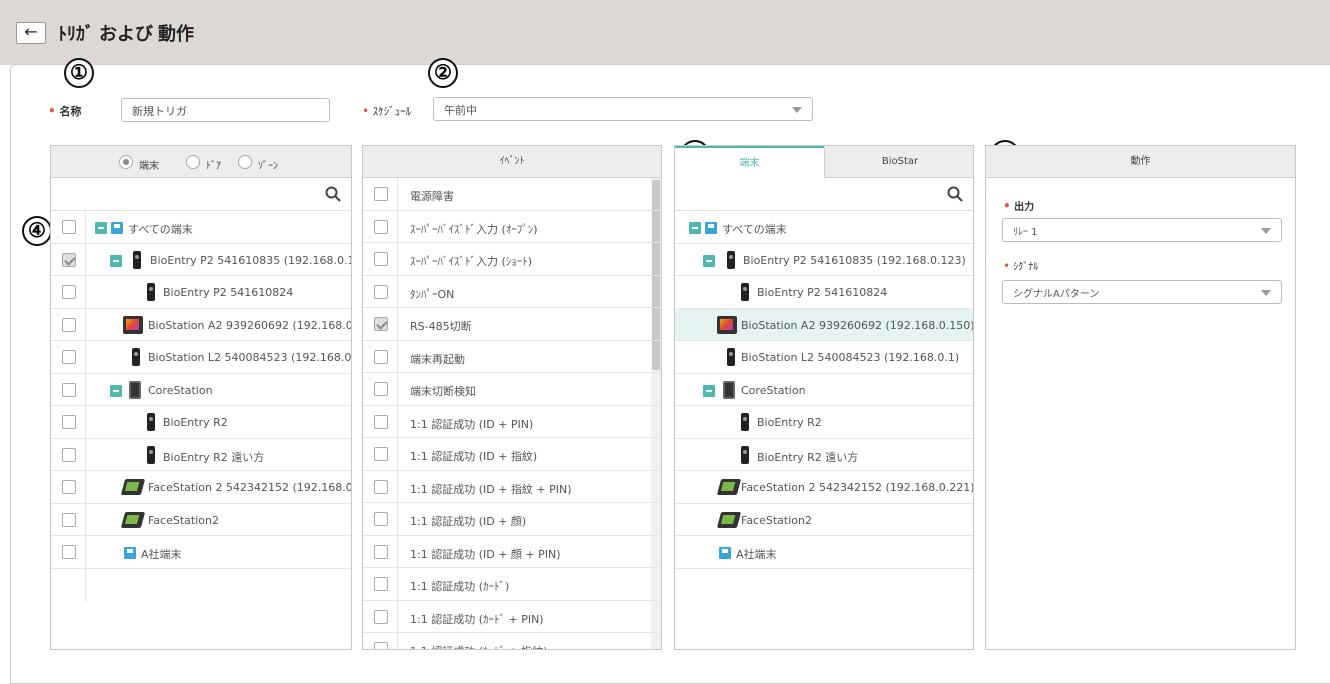 Image resolution: width=1330 pixels, height=684 pixels. Describe the element at coordinates (824, 324) in the screenshot. I see `target-row-selected: BioStation A2 939260692 (192.168.0.150)` at that location.